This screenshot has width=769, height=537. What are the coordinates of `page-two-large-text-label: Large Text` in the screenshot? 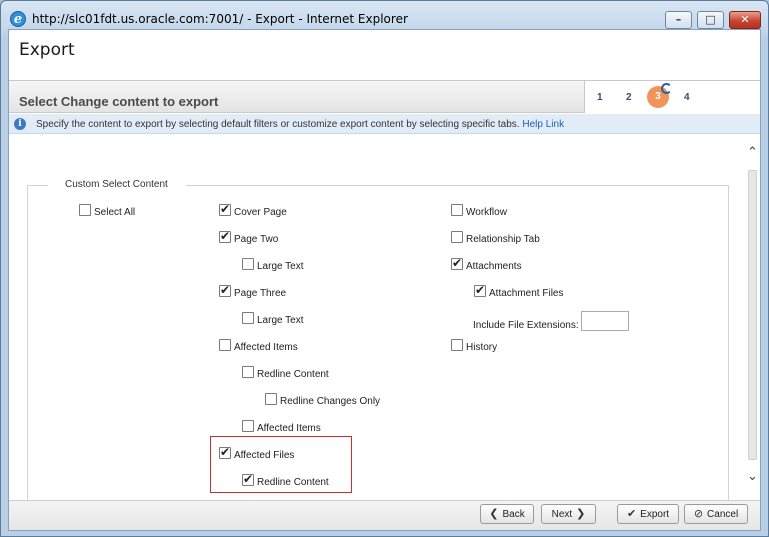 It's located at (280, 266).